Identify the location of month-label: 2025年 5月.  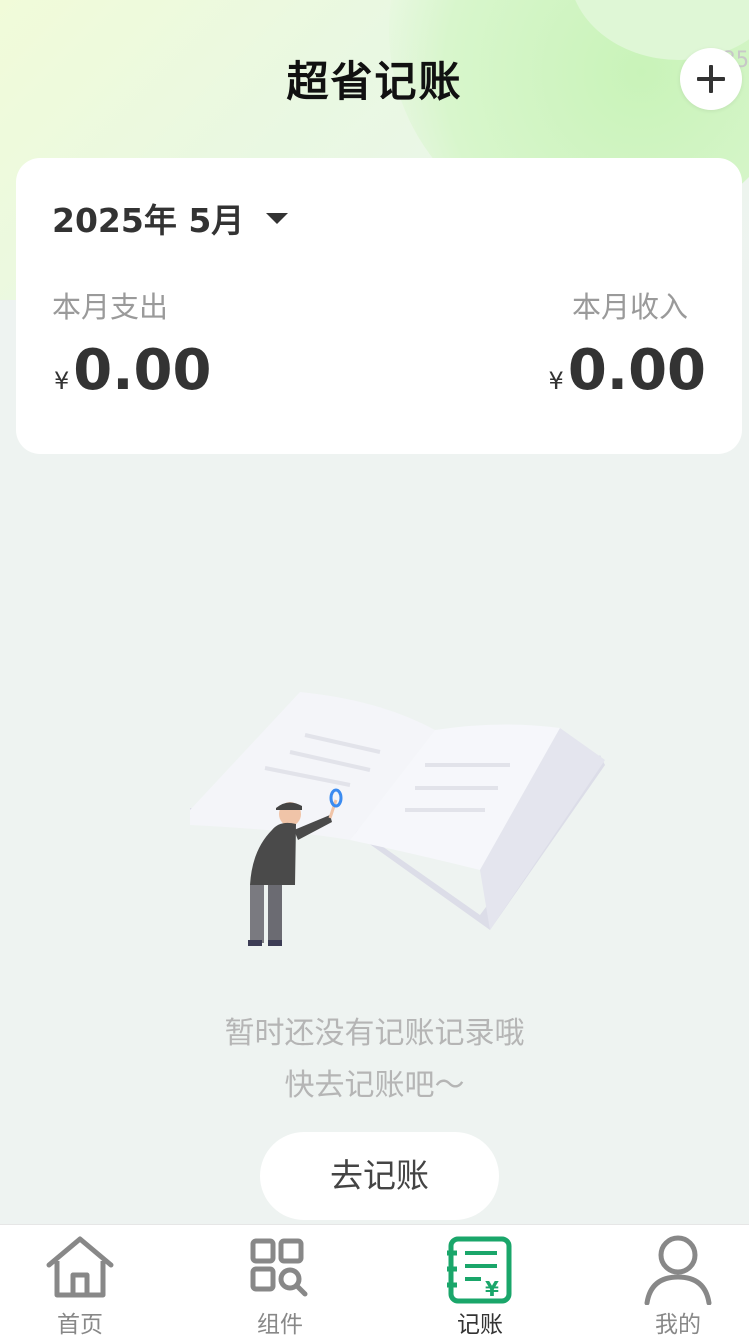
(148, 220).